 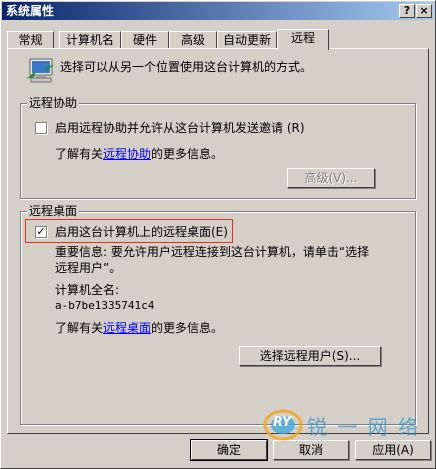 What do you see at coordinates (424, 11) in the screenshot?
I see `close-button: ×` at bounding box center [424, 11].